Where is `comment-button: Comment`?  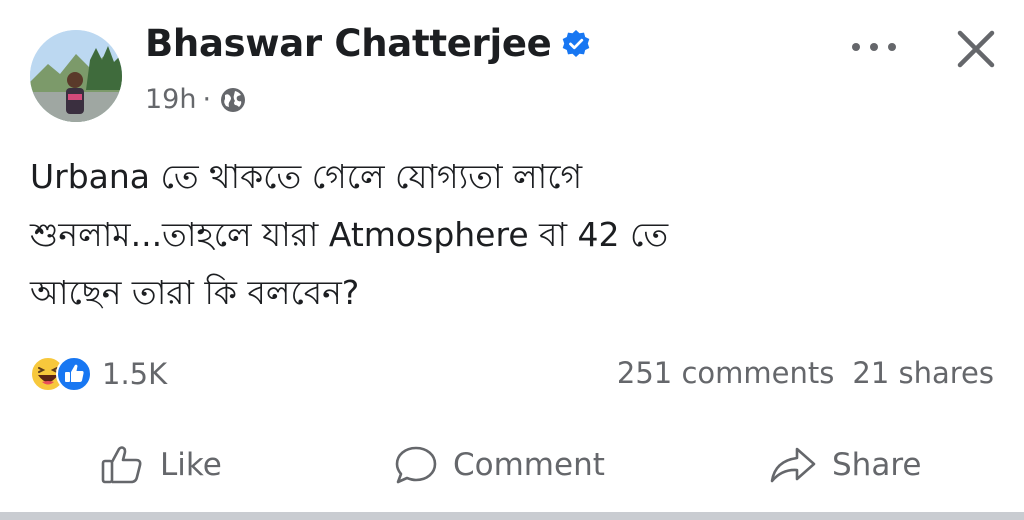 comment-button: Comment is located at coordinates (499, 465).